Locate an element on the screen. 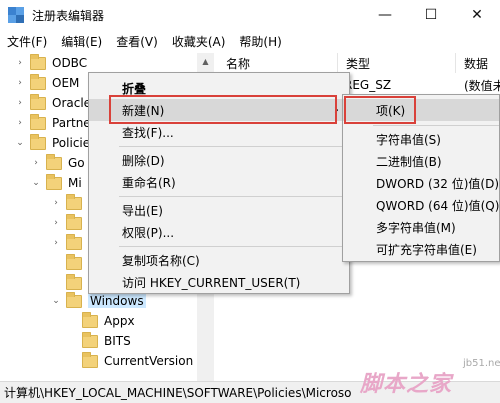 This screenshot has height=403, width=500. regedit-icon is located at coordinates (16, 15).